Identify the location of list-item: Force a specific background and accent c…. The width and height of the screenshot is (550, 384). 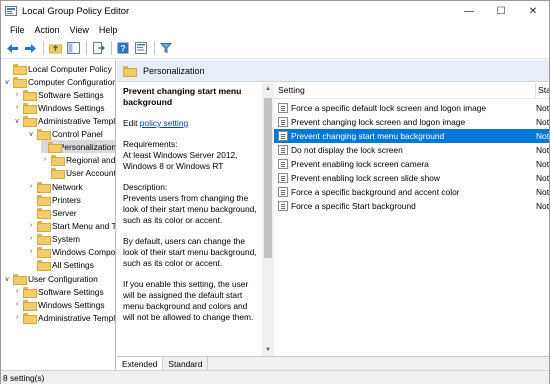
(411, 192).